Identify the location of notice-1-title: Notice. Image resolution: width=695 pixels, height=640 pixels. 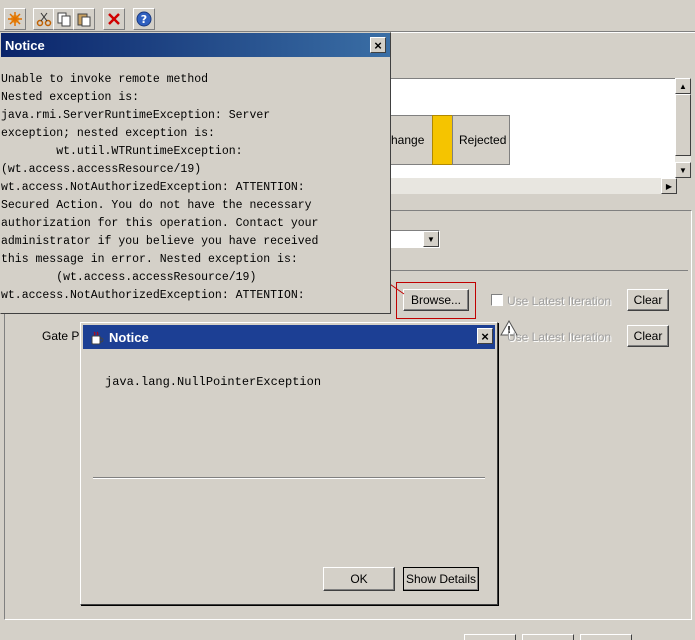
(25, 45).